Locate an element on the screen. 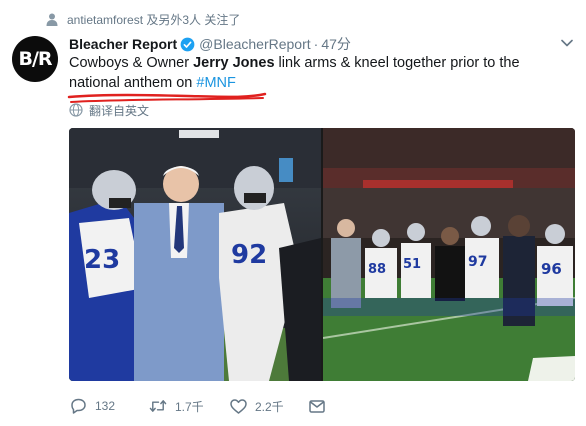 Image resolution: width=586 pixels, height=426 pixels. svg-text: 92 is located at coordinates (249, 255).